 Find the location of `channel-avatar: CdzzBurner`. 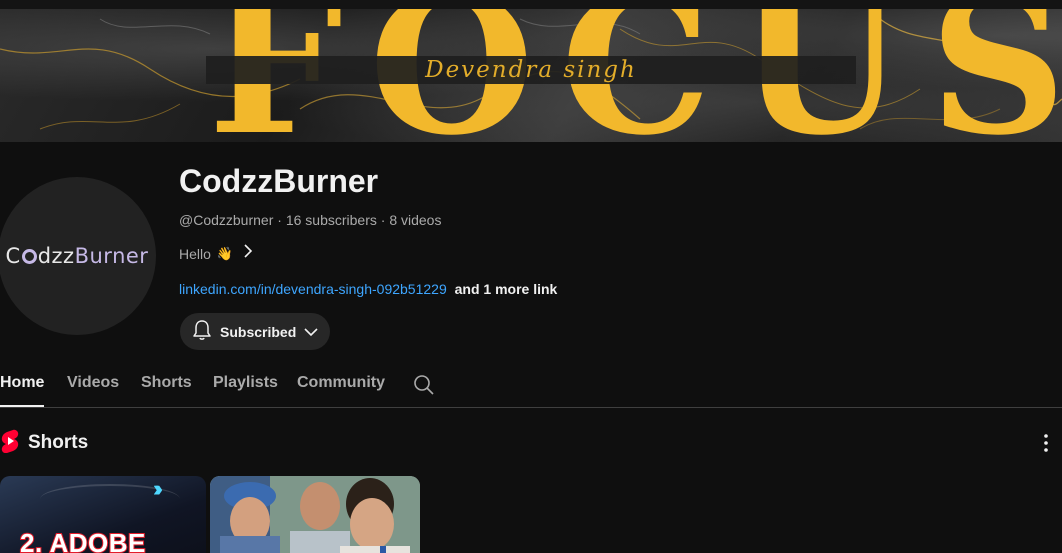

channel-avatar: CdzzBurner is located at coordinates (78, 256).